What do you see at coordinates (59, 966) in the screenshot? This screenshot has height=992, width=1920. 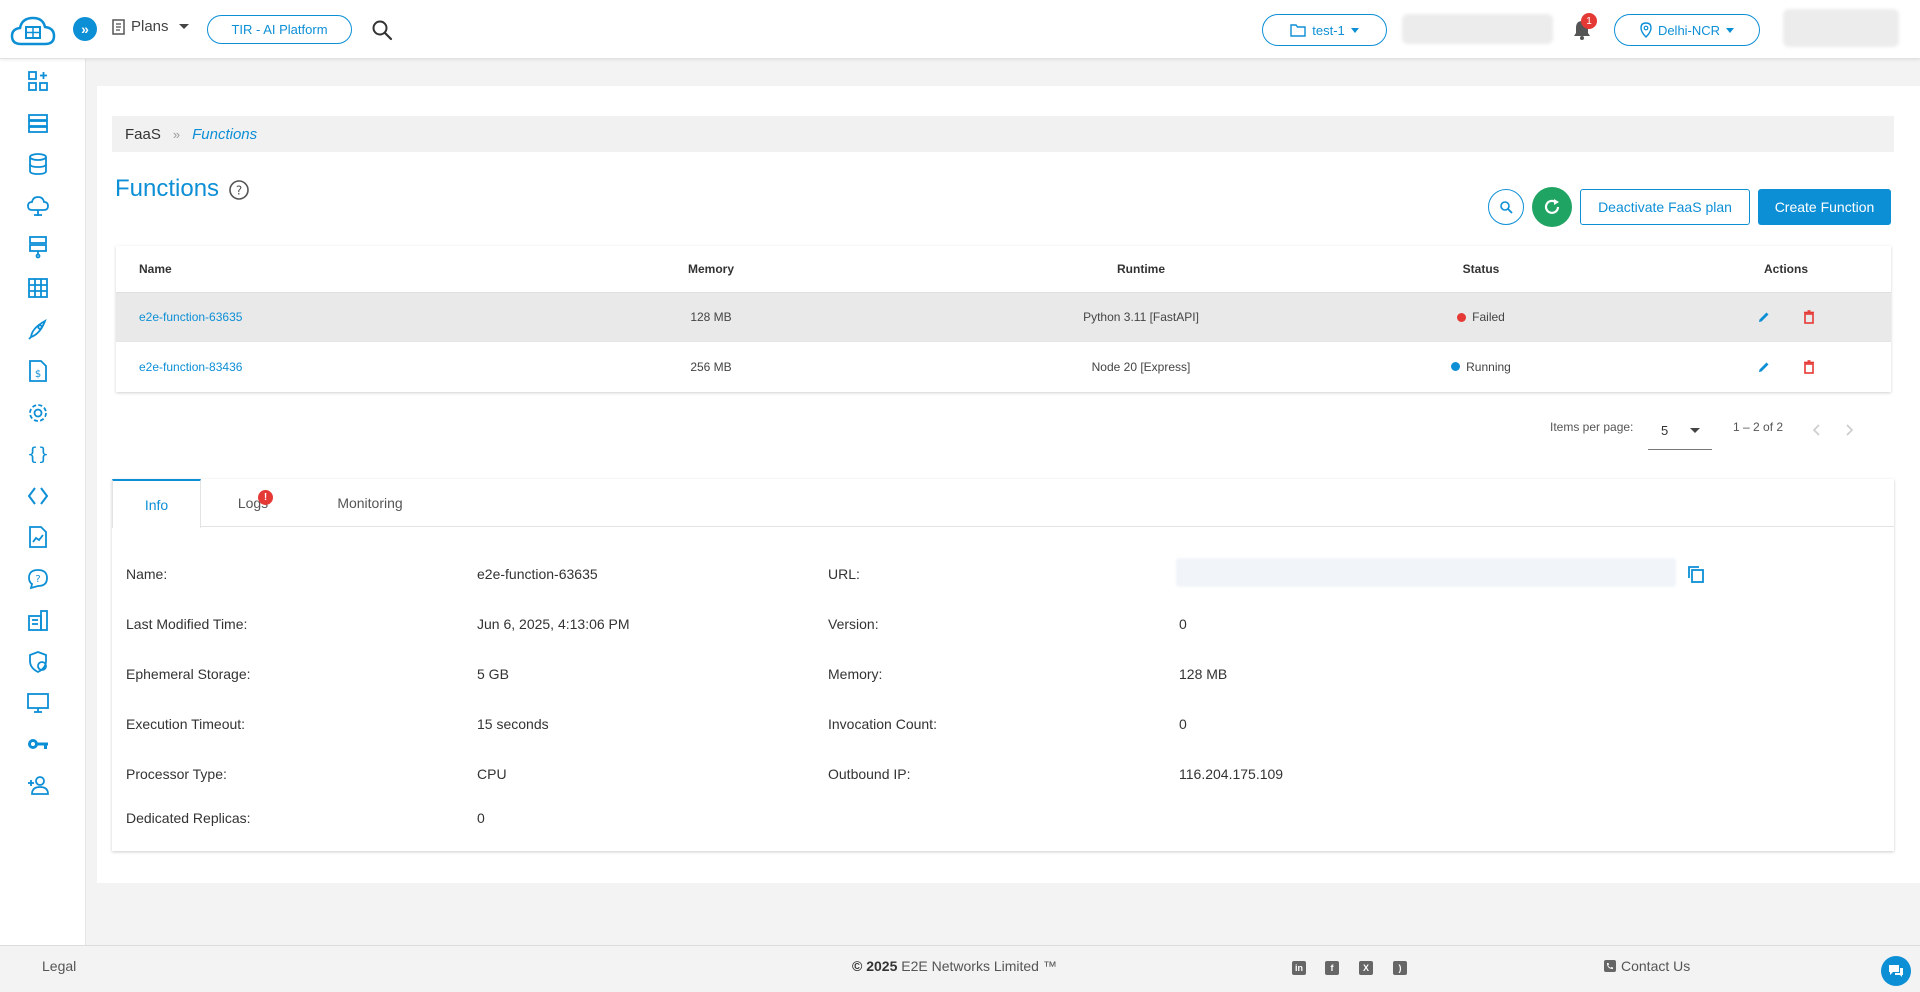 I see `legal-link: Legal` at bounding box center [59, 966].